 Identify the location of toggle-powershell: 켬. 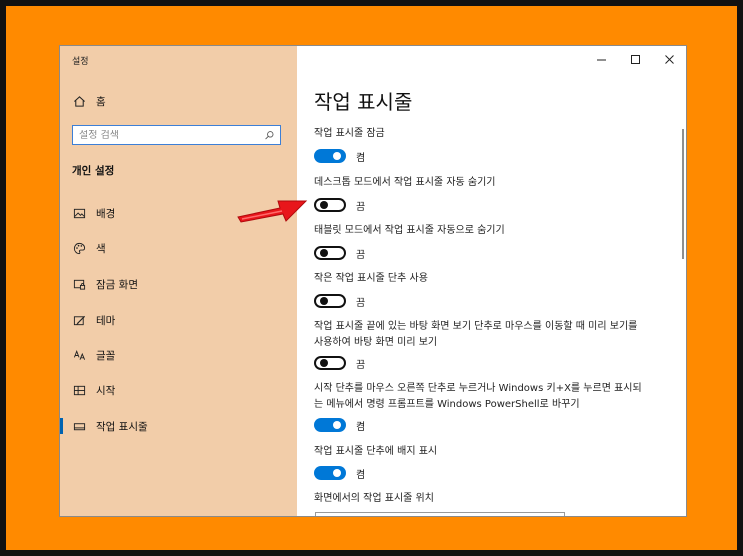
(339, 425).